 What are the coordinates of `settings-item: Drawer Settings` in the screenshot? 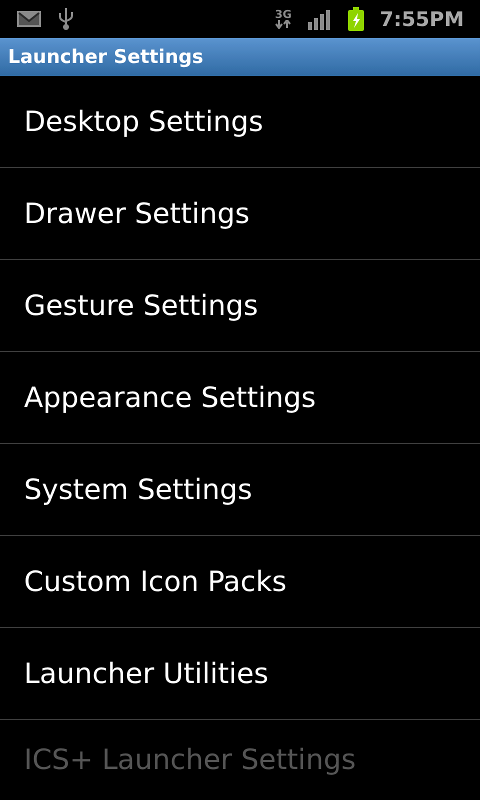 It's located at (137, 213).